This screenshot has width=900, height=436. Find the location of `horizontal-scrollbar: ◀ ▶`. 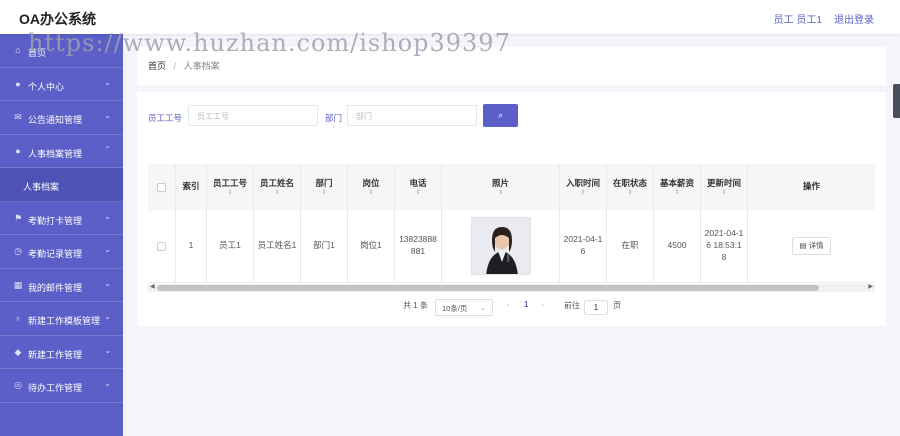

horizontal-scrollbar: ◀ ▶ is located at coordinates (511, 288).